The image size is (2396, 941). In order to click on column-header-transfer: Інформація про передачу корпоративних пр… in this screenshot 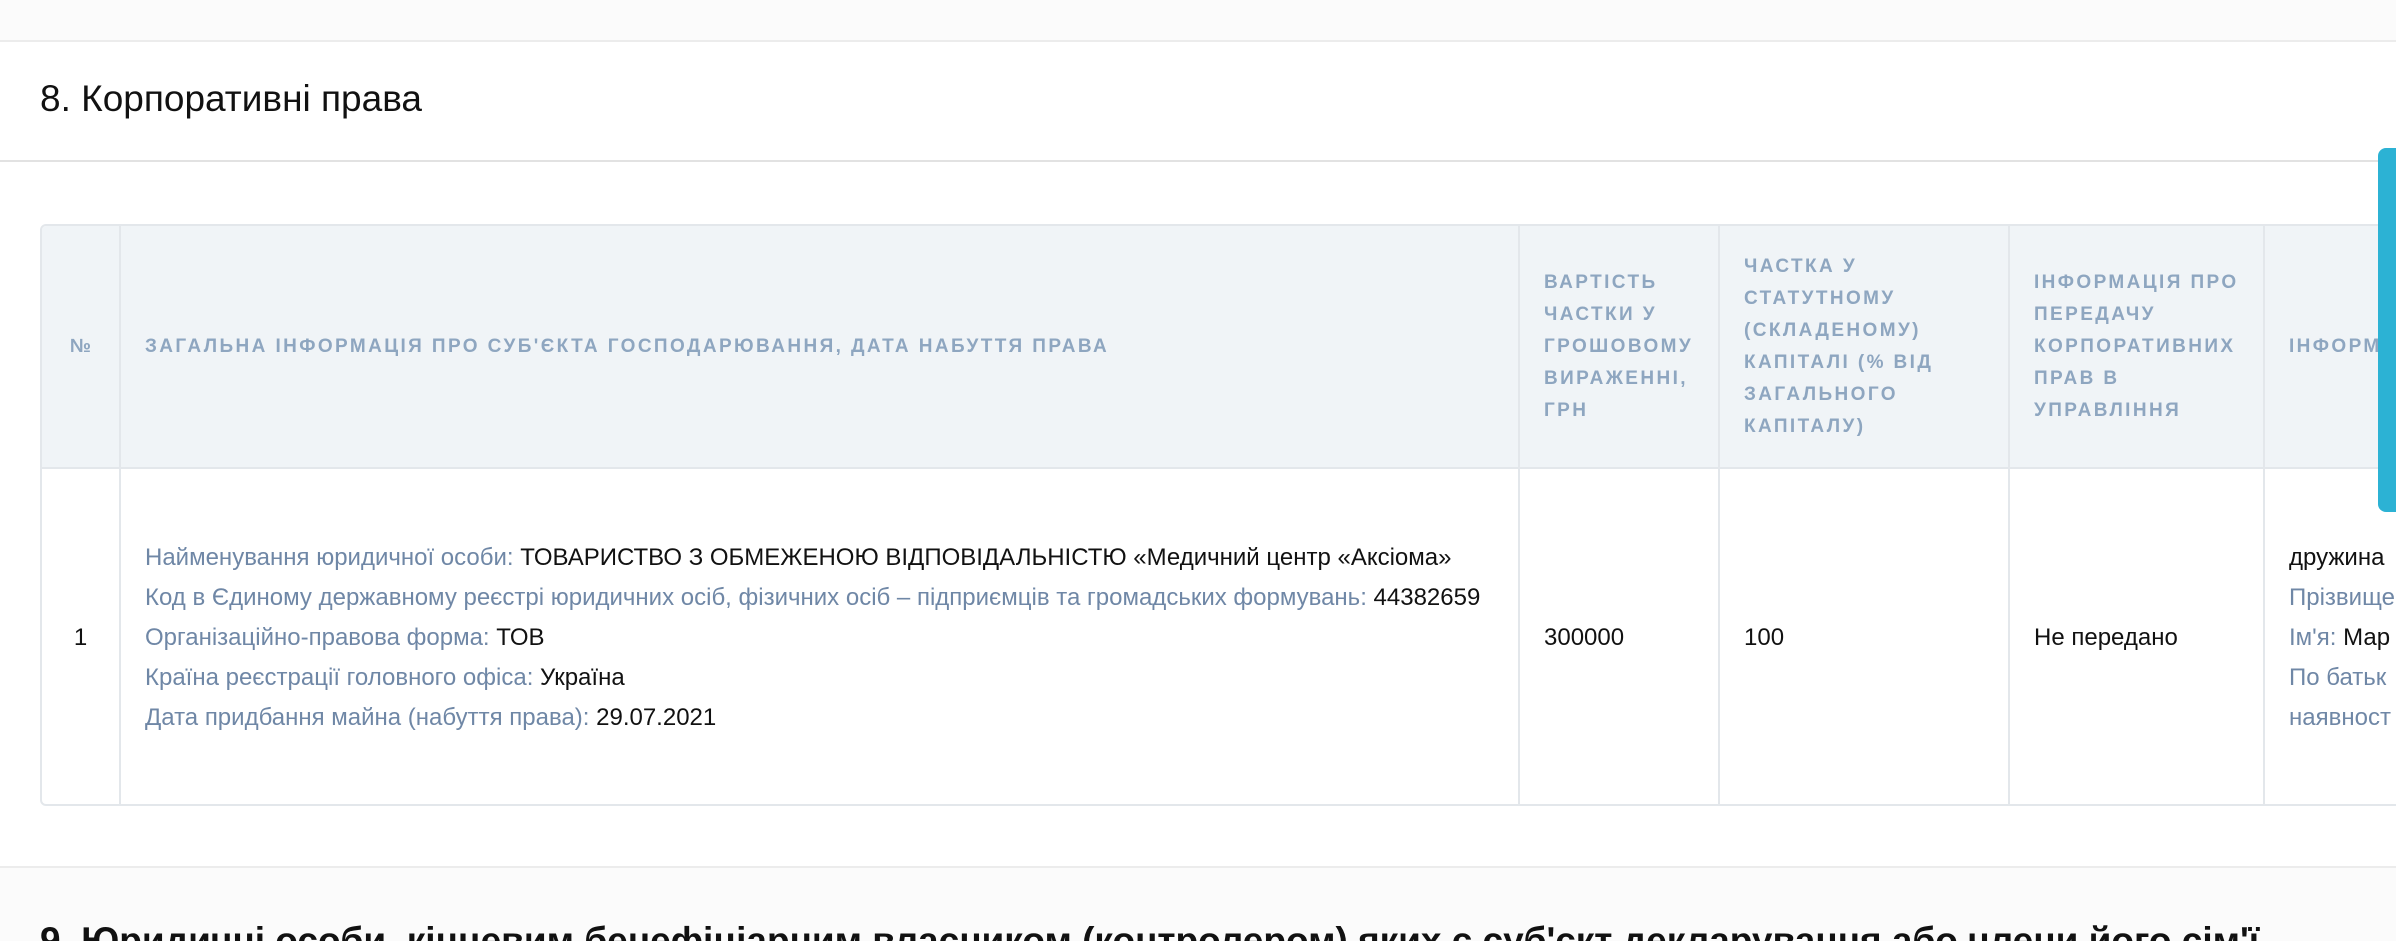, I will do `click(2137, 347)`.